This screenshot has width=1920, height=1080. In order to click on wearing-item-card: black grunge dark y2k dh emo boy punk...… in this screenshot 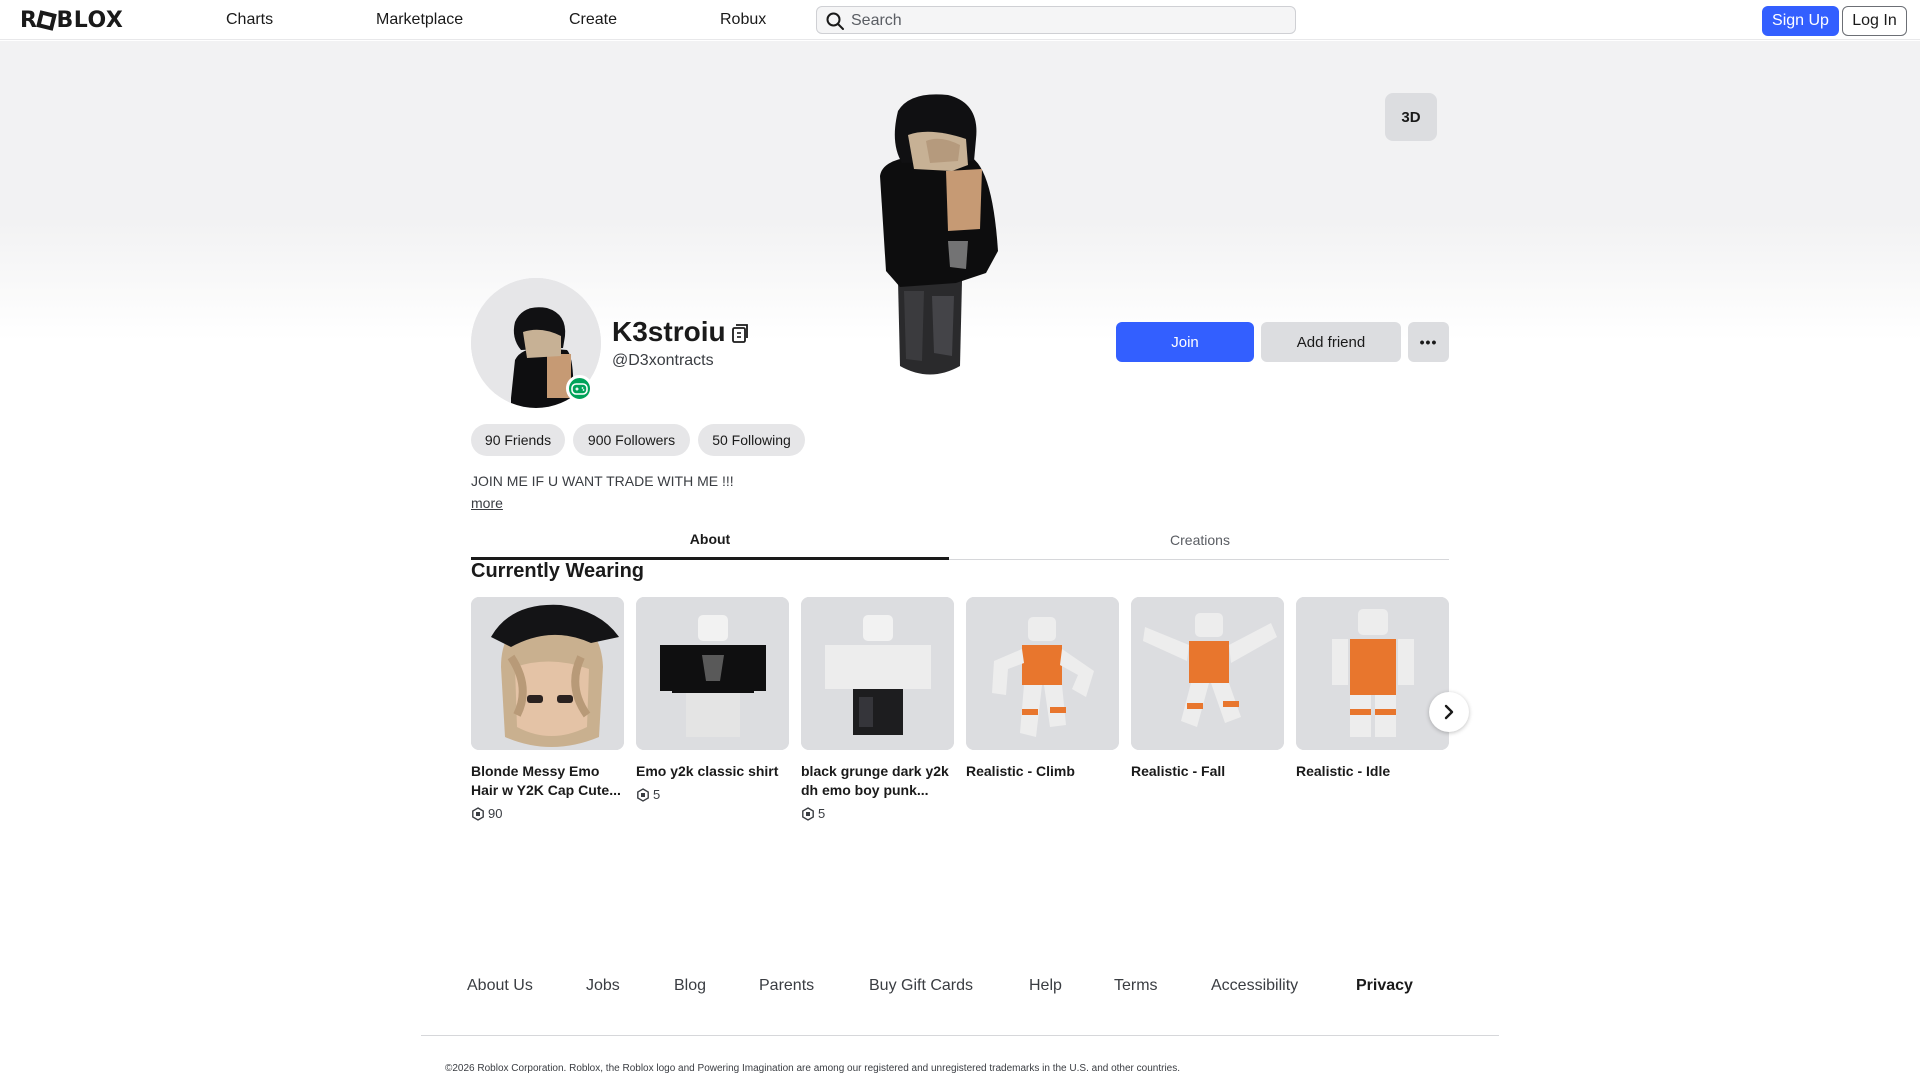, I will do `click(877, 709)`.